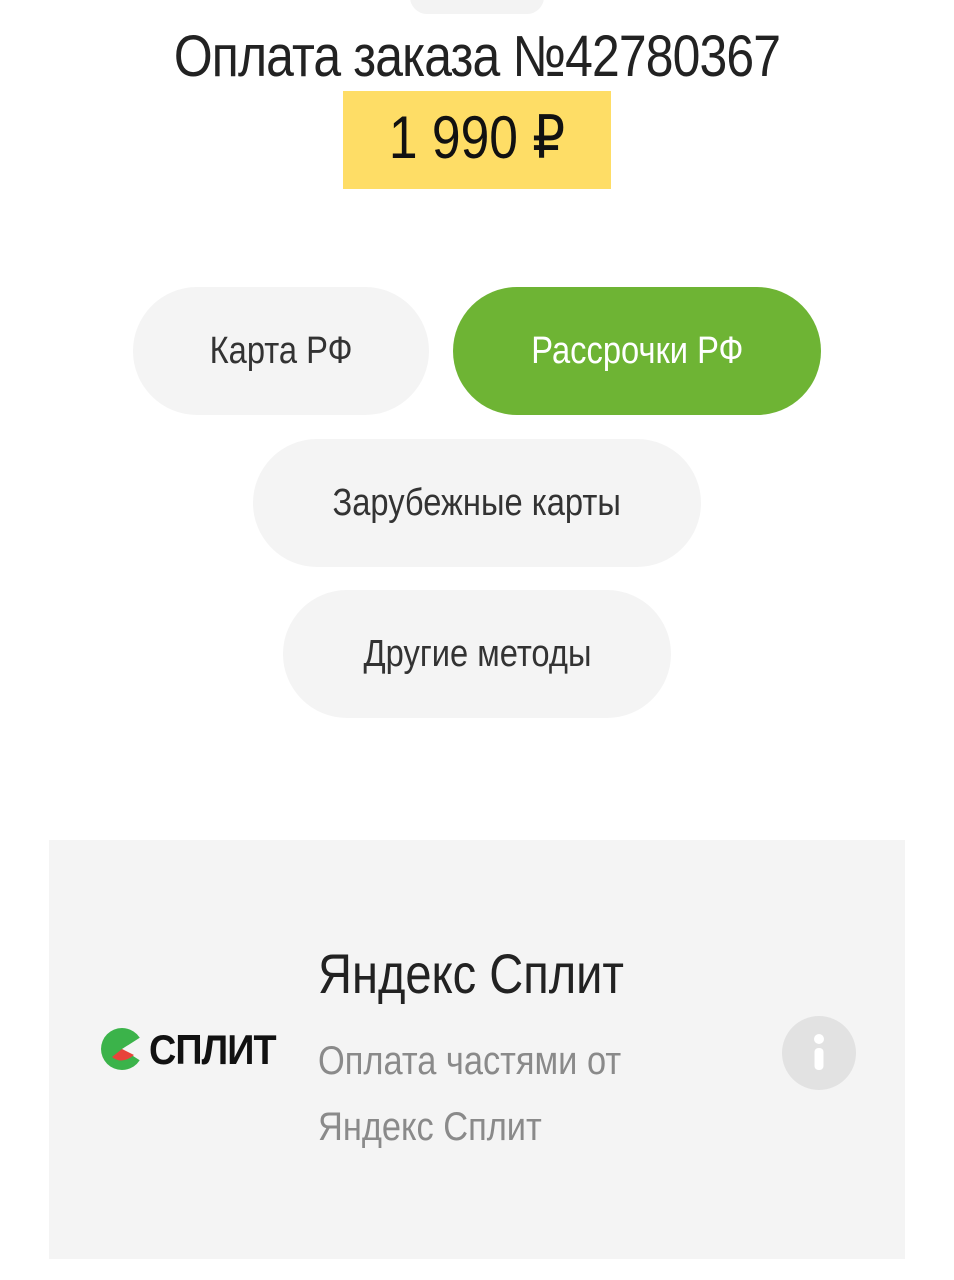  What do you see at coordinates (477, 56) in the screenshot?
I see `page-title: Оплата заказа №42780367` at bounding box center [477, 56].